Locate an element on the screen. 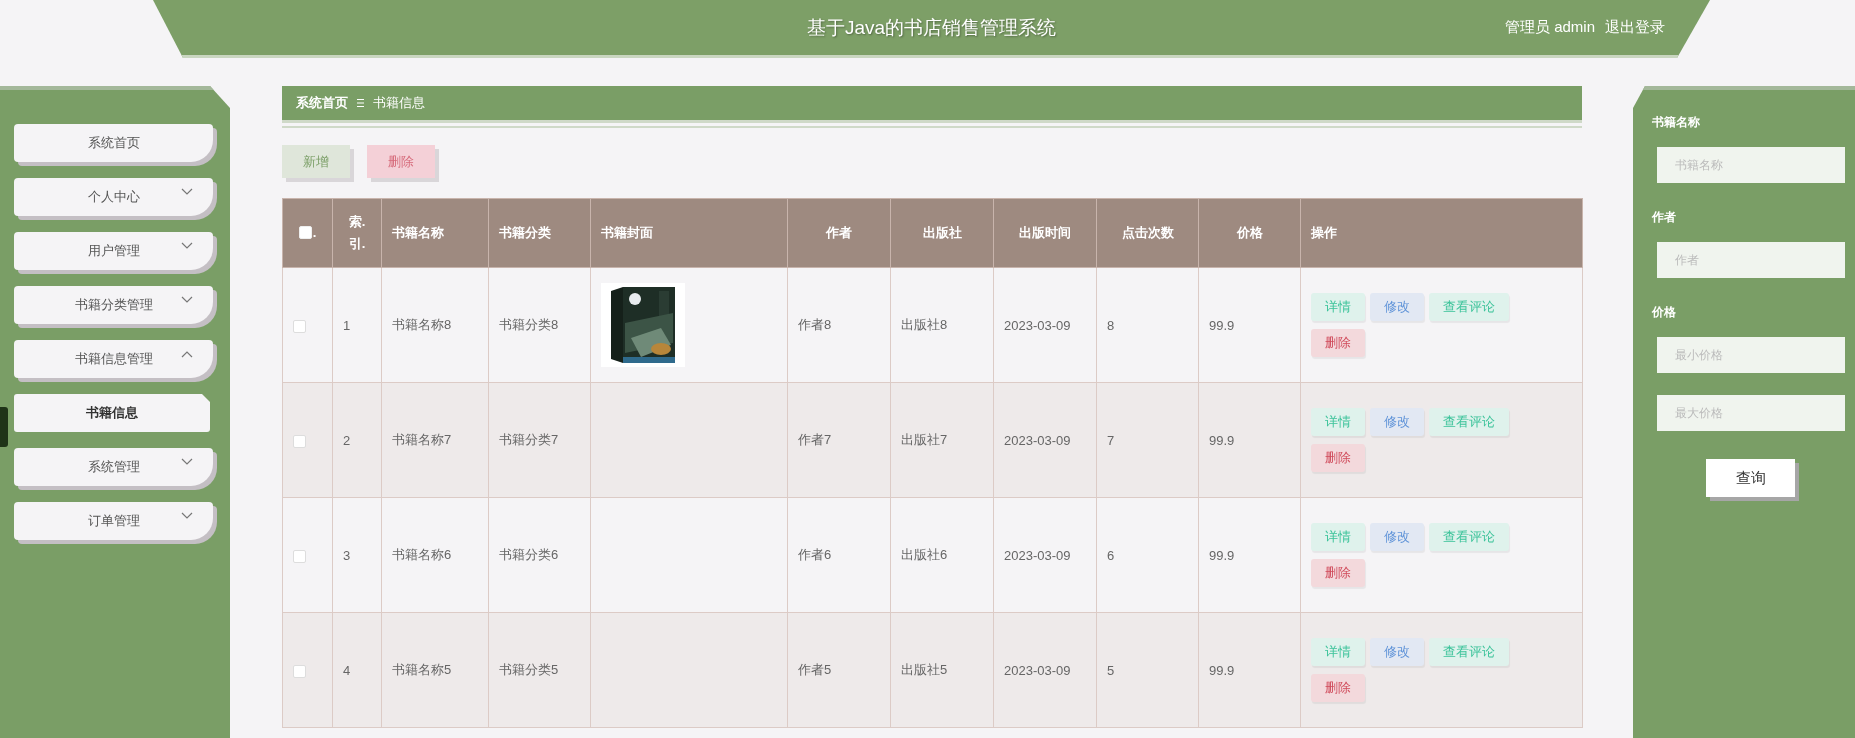 Image resolution: width=1855 pixels, height=738 pixels. table-cell: 书籍名称5 is located at coordinates (422, 669).